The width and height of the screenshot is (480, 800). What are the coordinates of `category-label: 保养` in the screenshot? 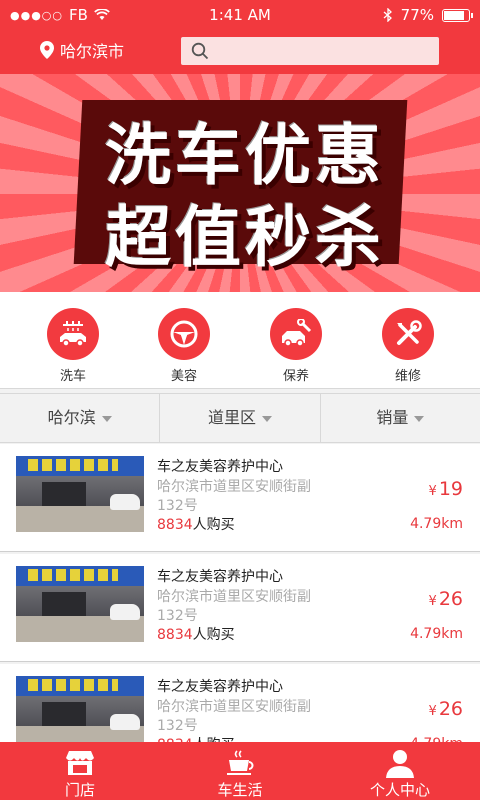 It's located at (295, 376).